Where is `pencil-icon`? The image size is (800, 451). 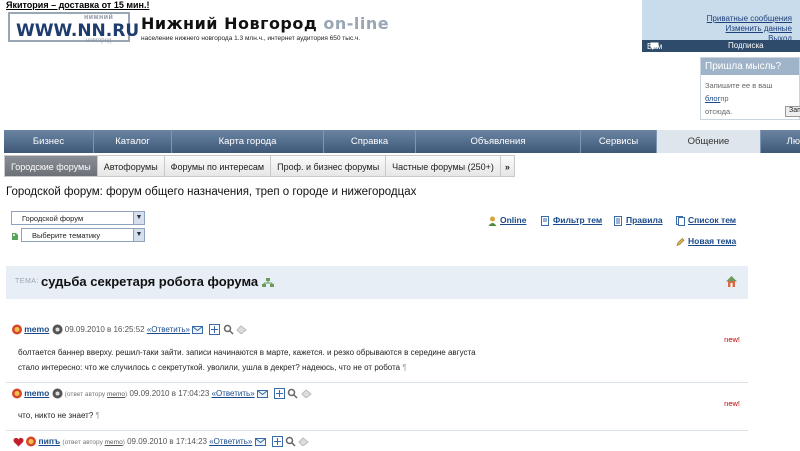 pencil-icon is located at coordinates (680, 241).